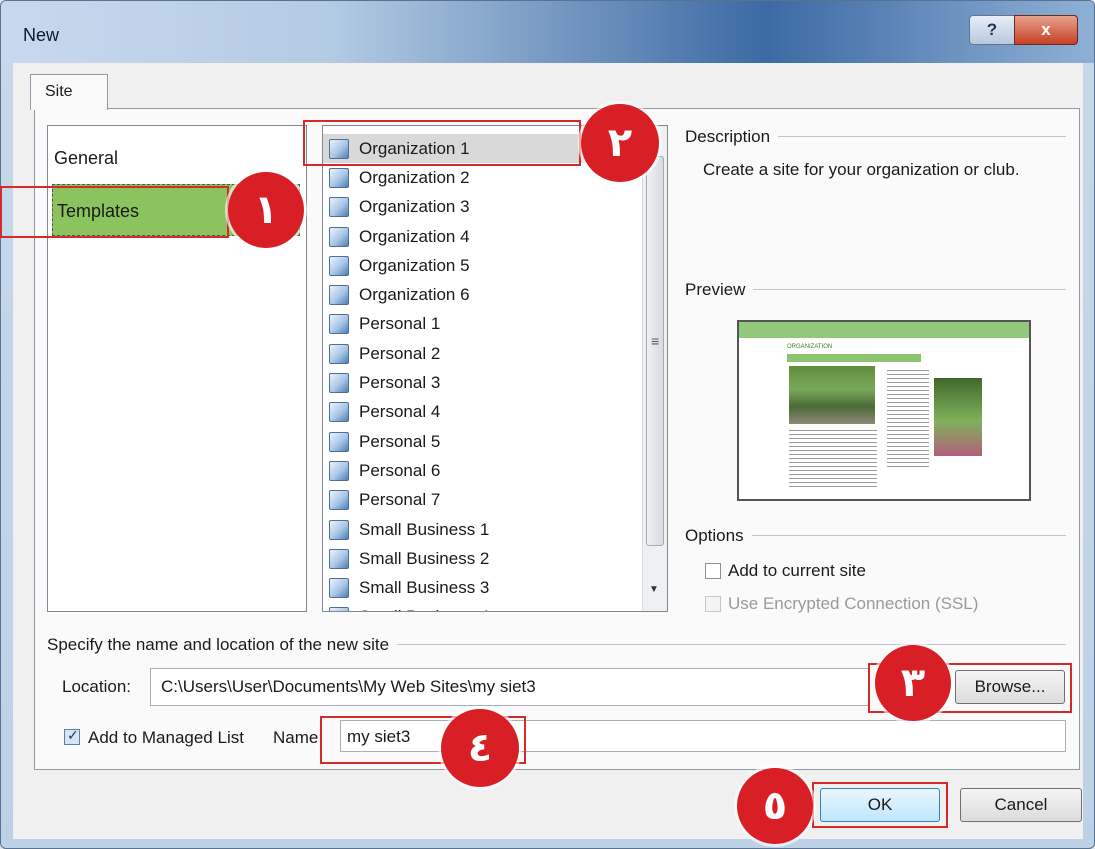 The height and width of the screenshot is (849, 1095). What do you see at coordinates (400, 500) in the screenshot?
I see `template-item-label: Personal 7` at bounding box center [400, 500].